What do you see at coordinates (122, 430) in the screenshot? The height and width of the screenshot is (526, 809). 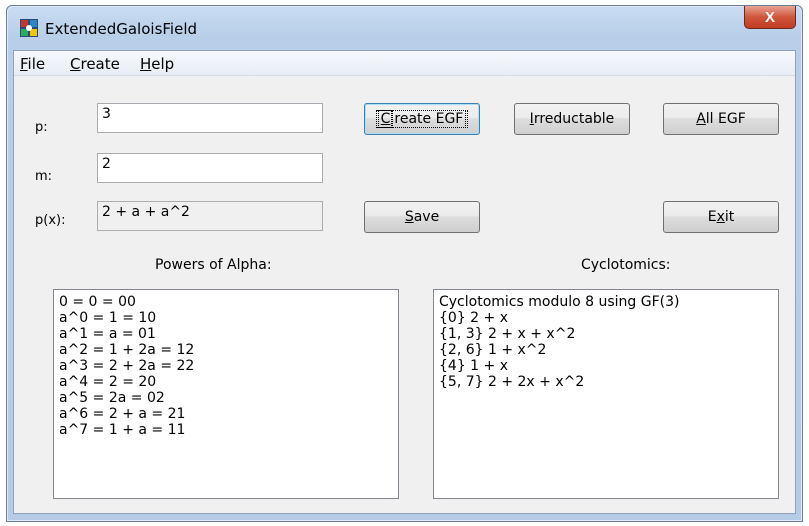 I see `list-item: a^7 = 1 + a = 11` at bounding box center [122, 430].